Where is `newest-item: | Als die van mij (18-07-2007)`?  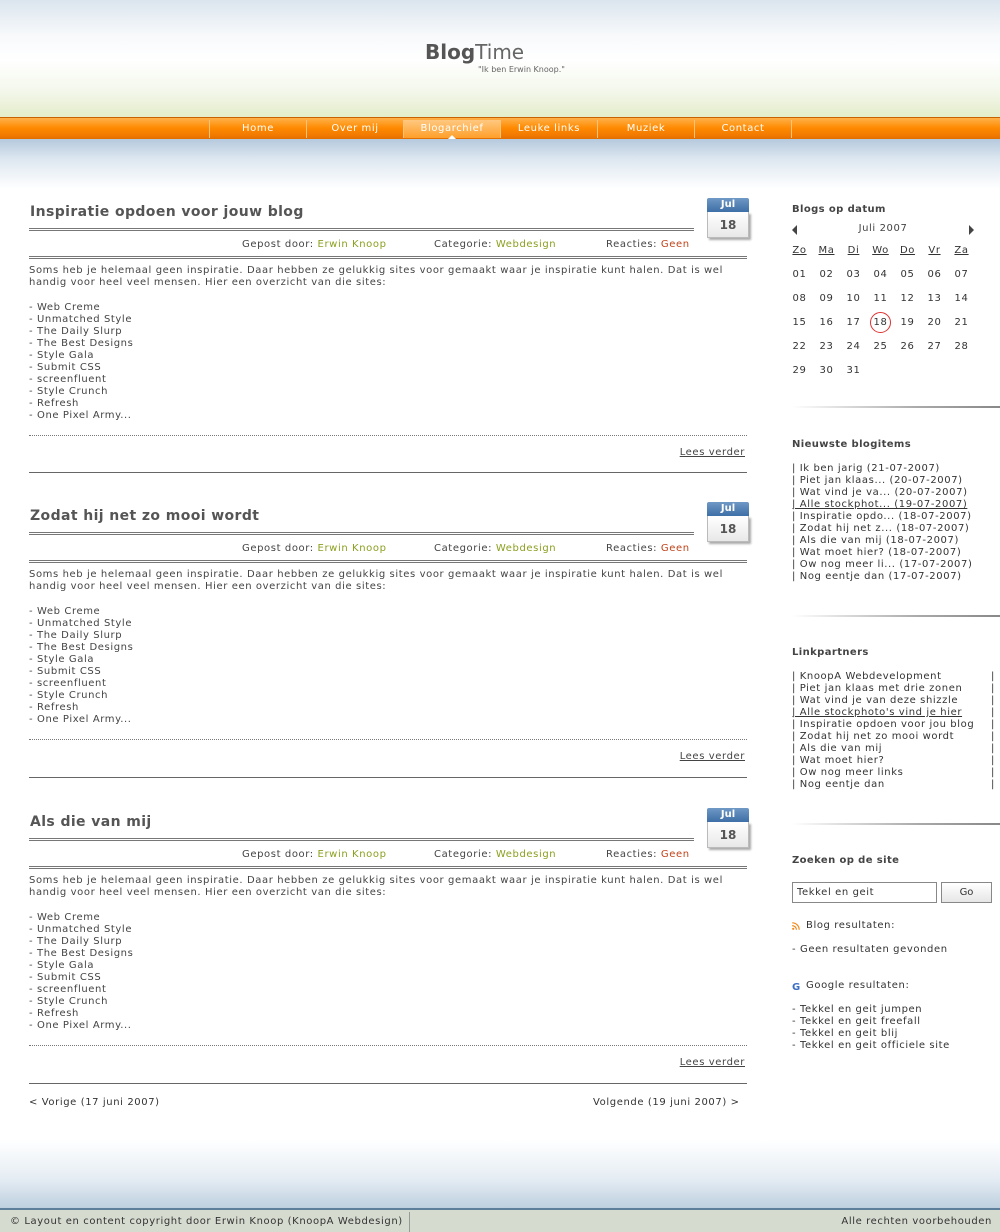
newest-item: | Als die van mij (18-07-2007) is located at coordinates (882, 541).